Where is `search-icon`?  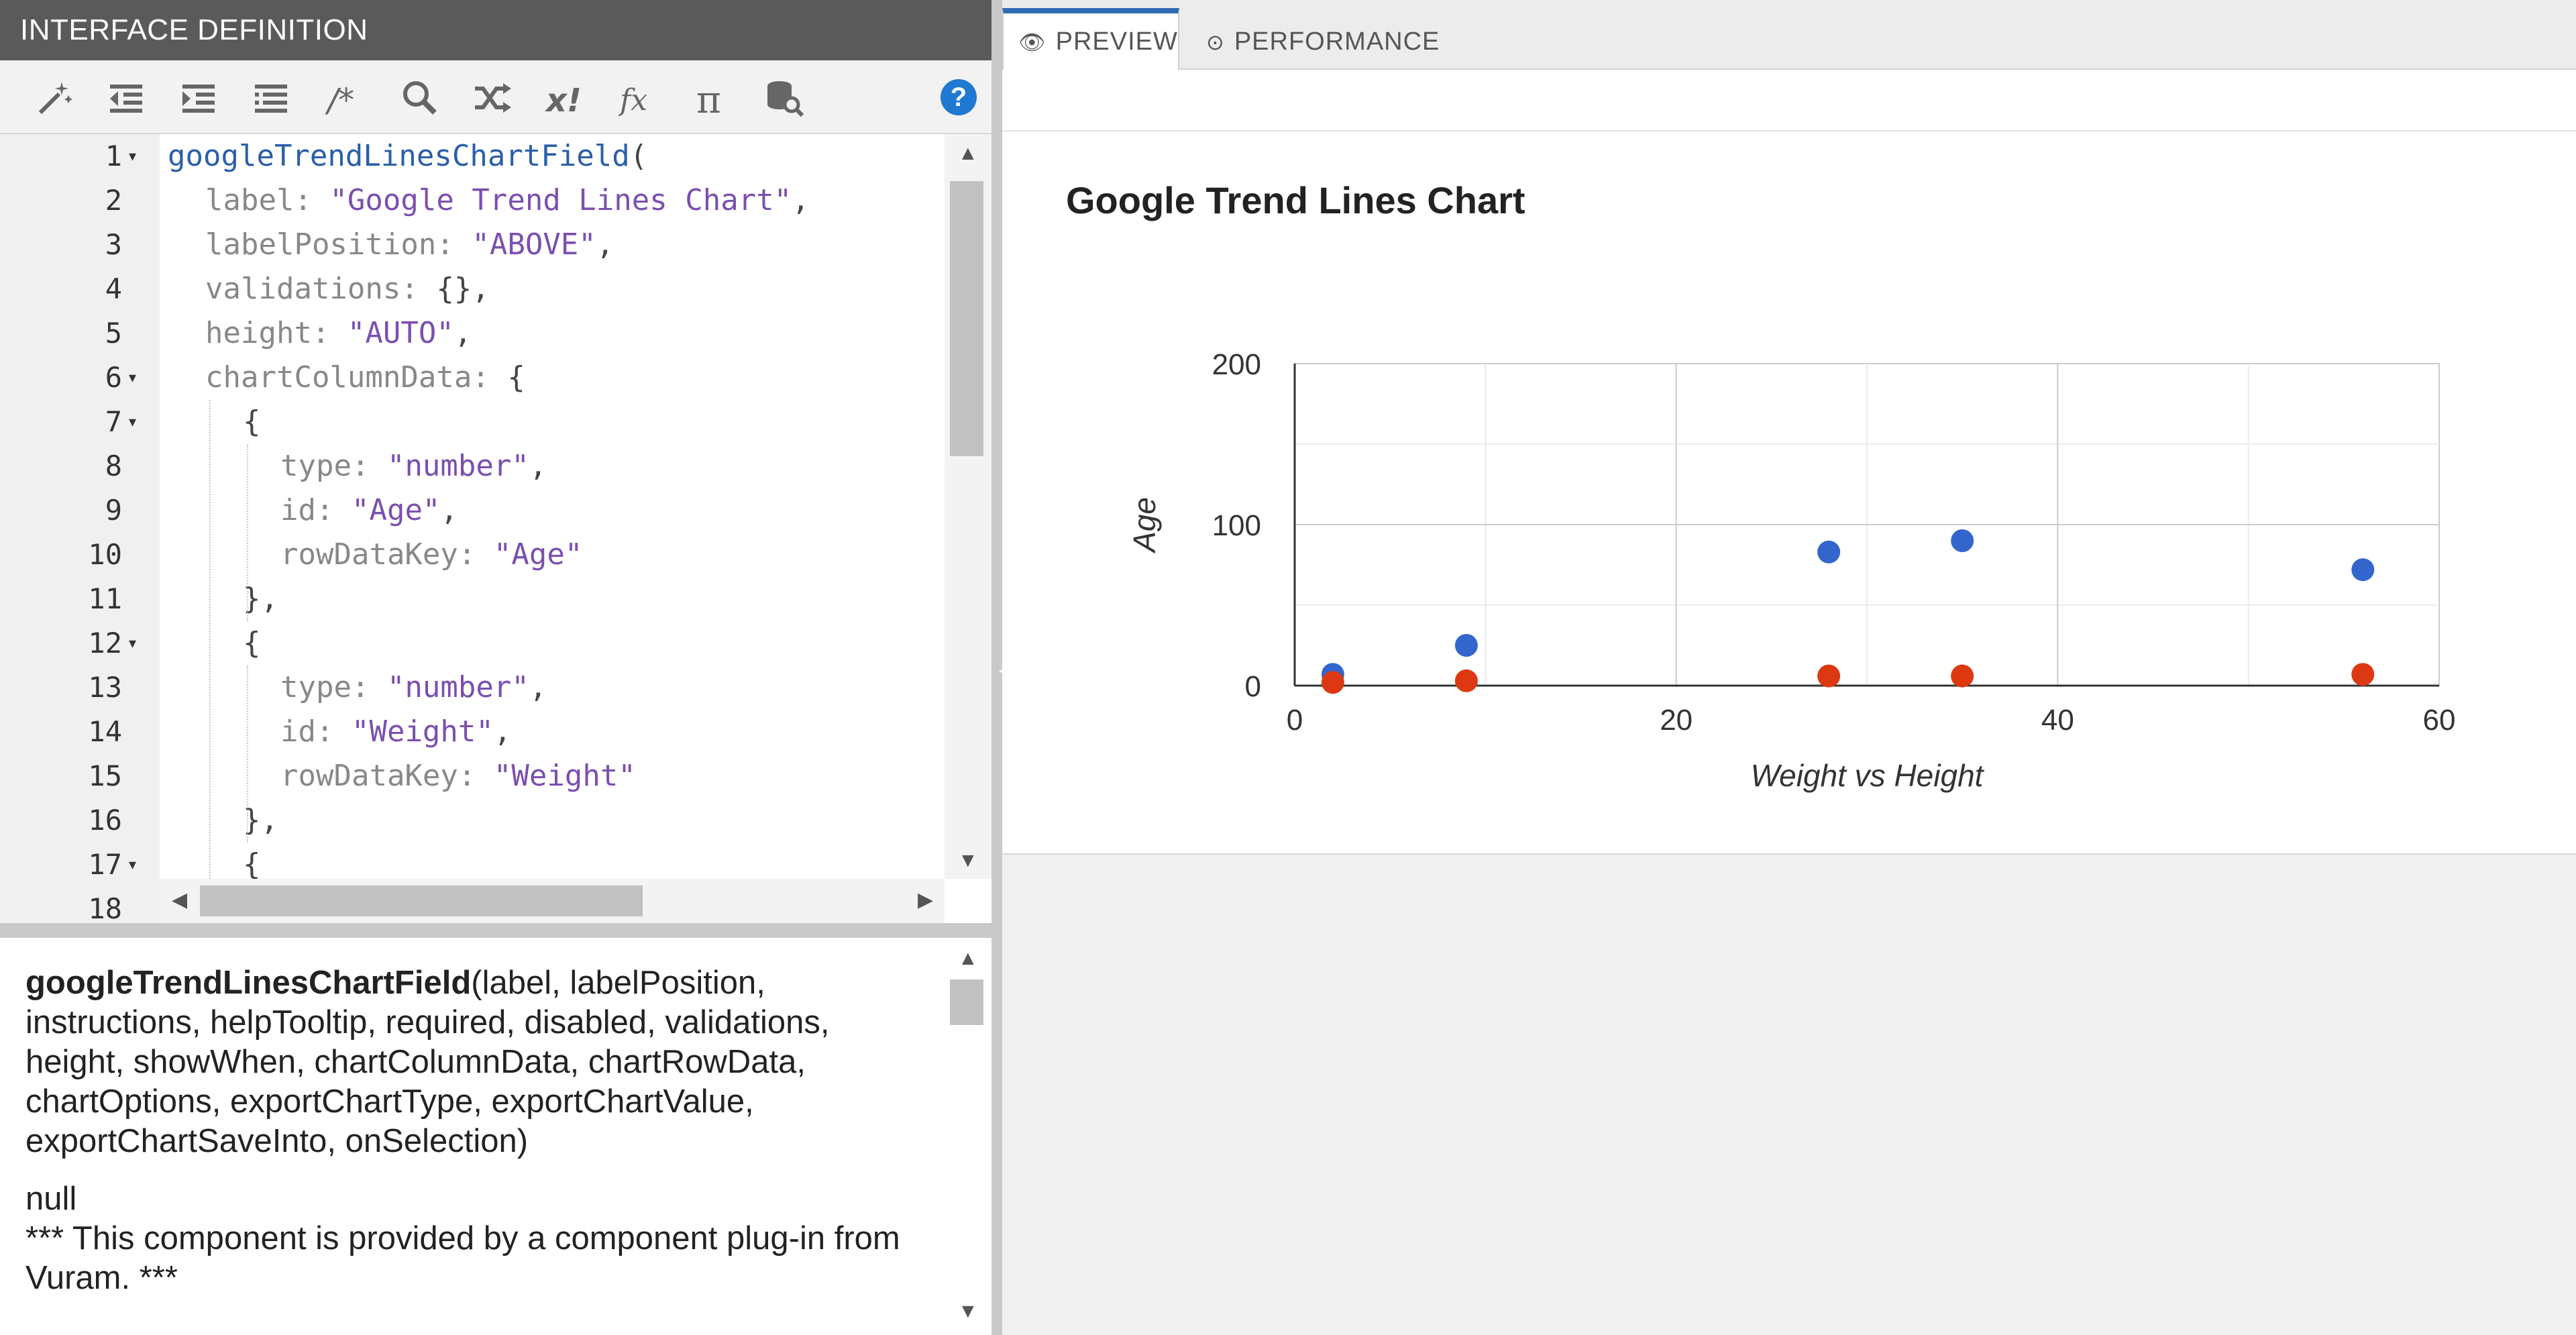 search-icon is located at coordinates (419, 97).